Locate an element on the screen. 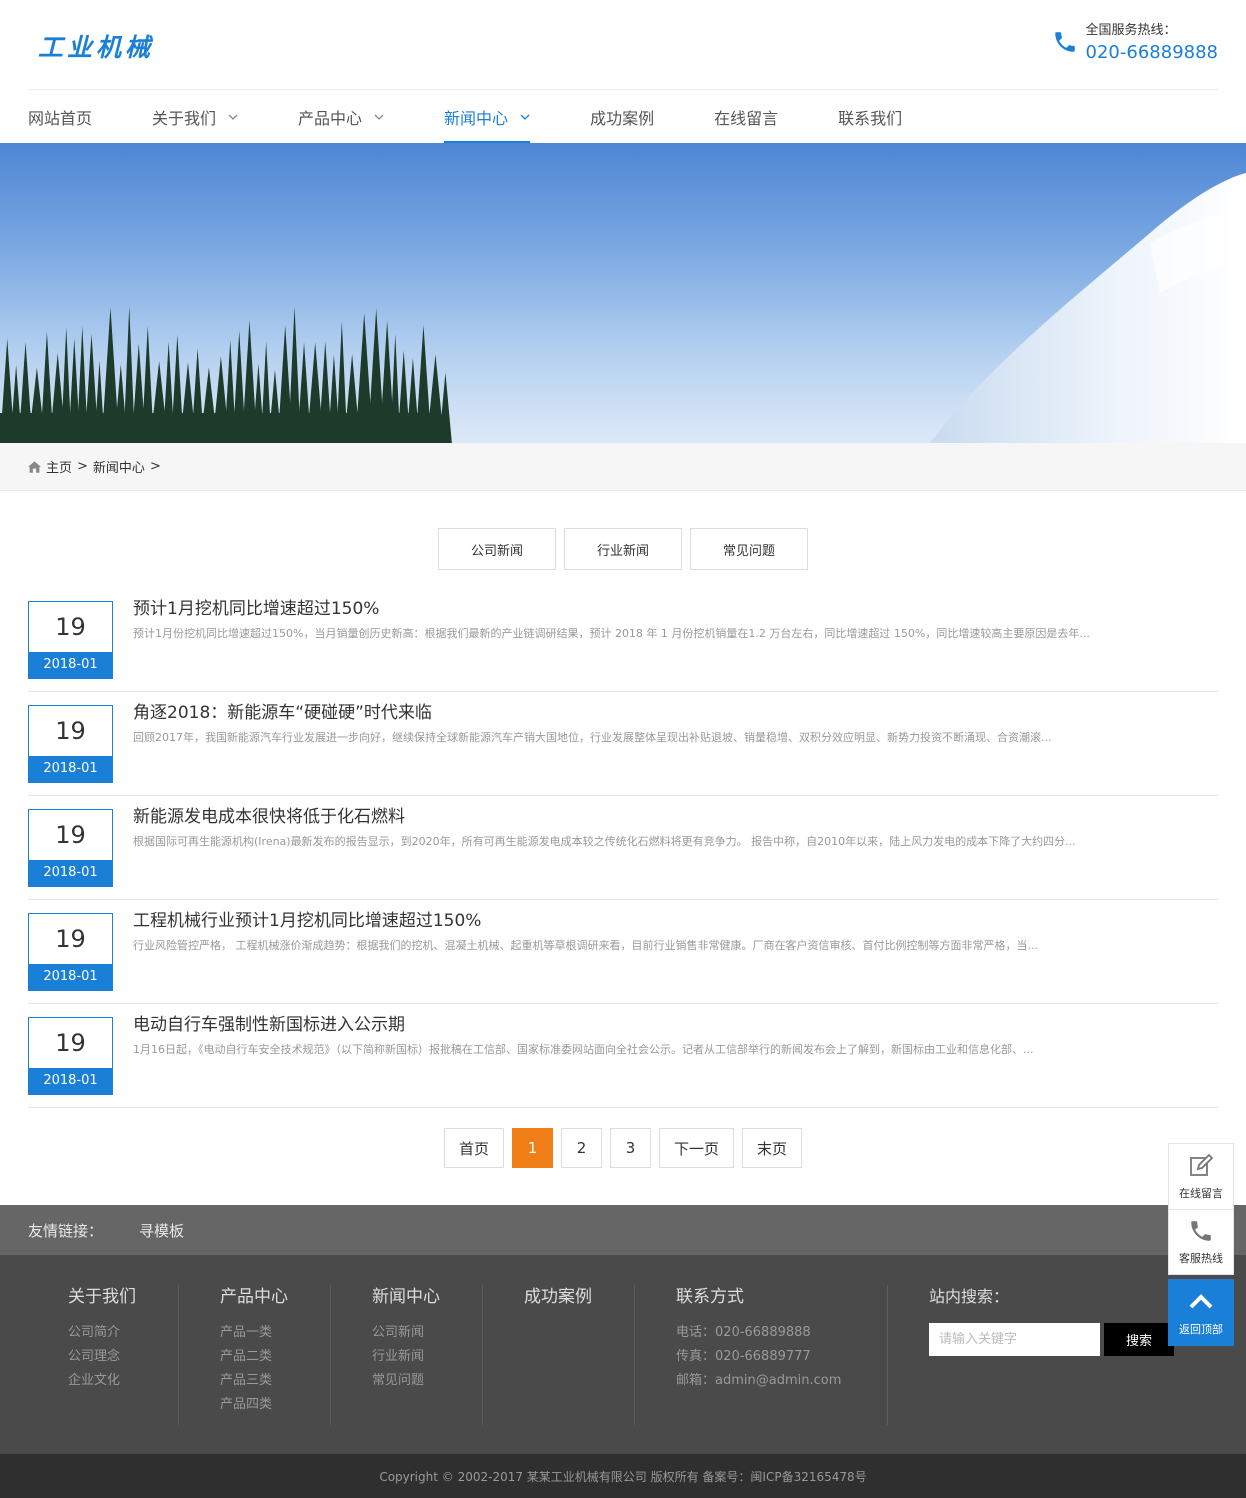 The image size is (1246, 1498). side-float-bar: 在线留言 客服热线 返回顶部 is located at coordinates (1201, 1244).